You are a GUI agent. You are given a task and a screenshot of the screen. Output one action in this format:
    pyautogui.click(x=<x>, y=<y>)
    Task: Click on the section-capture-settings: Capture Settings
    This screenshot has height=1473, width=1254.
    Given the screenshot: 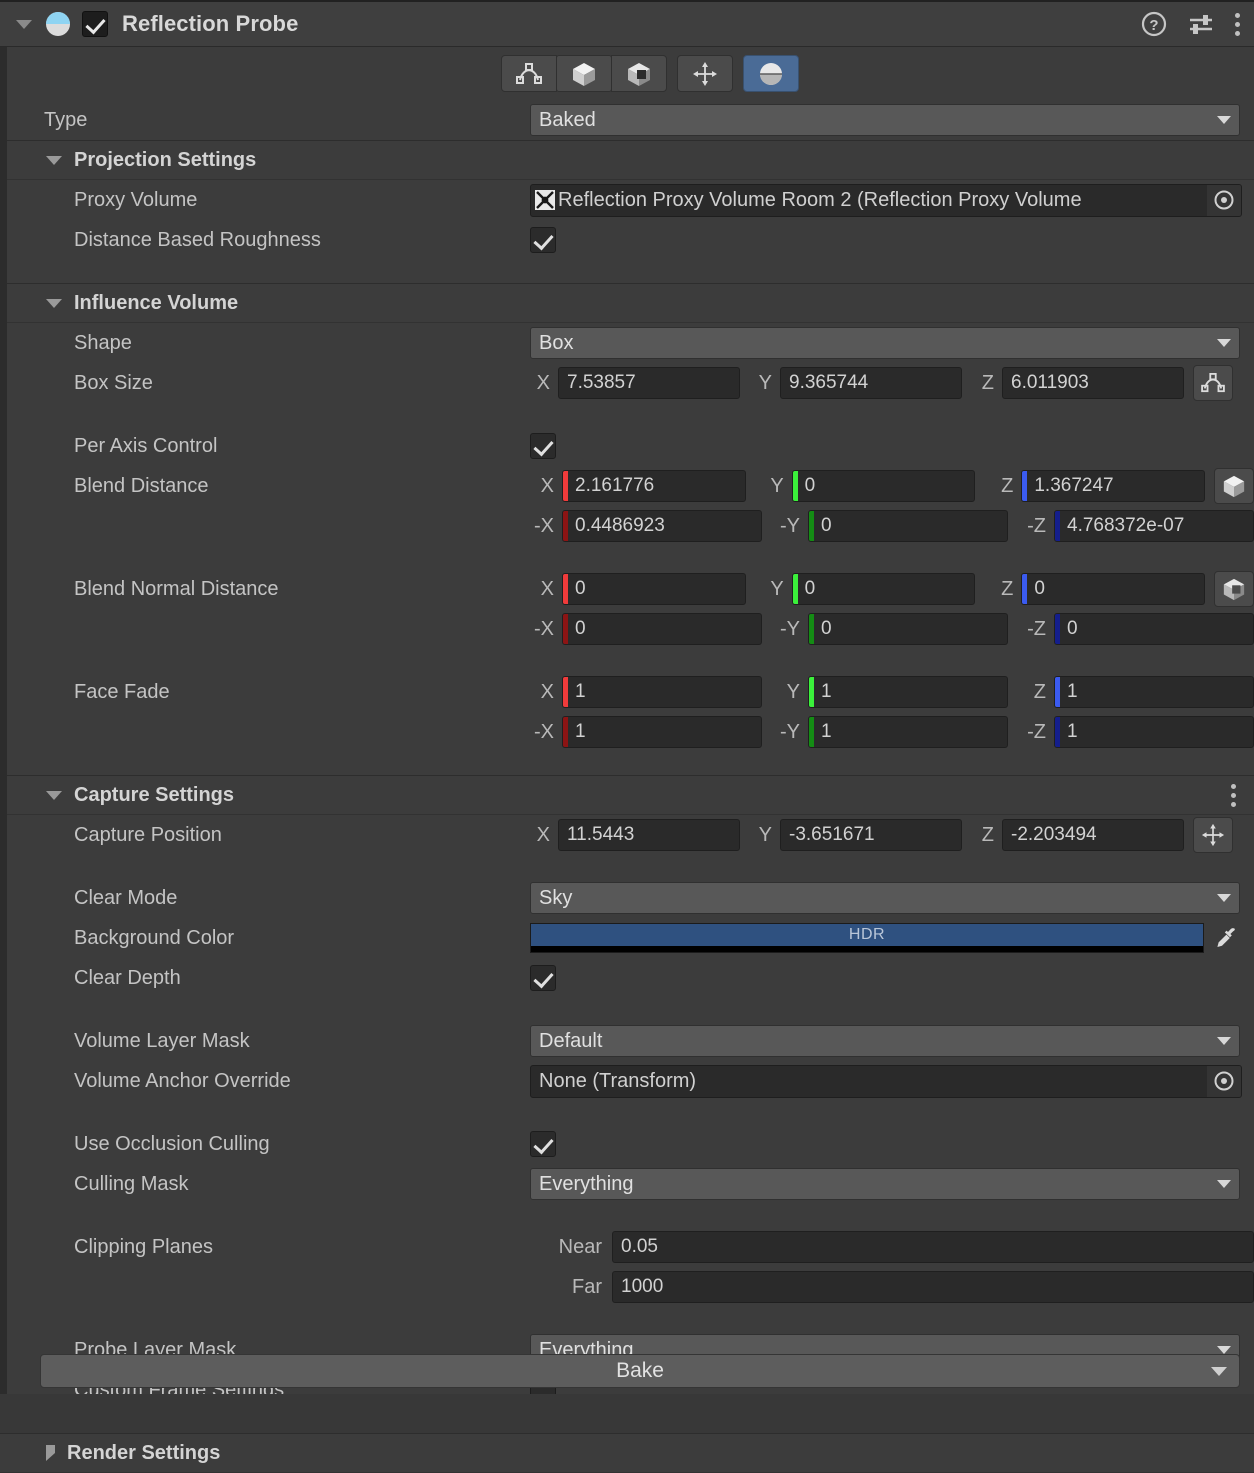 What is the action you would take?
    pyautogui.click(x=627, y=795)
    